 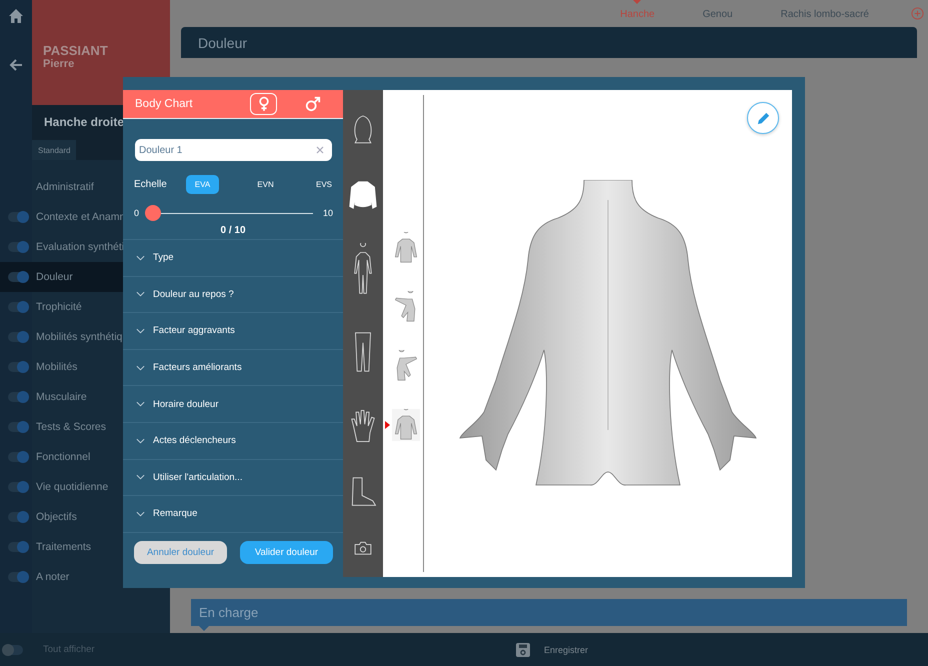 What do you see at coordinates (363, 547) in the screenshot?
I see `camera-icon` at bounding box center [363, 547].